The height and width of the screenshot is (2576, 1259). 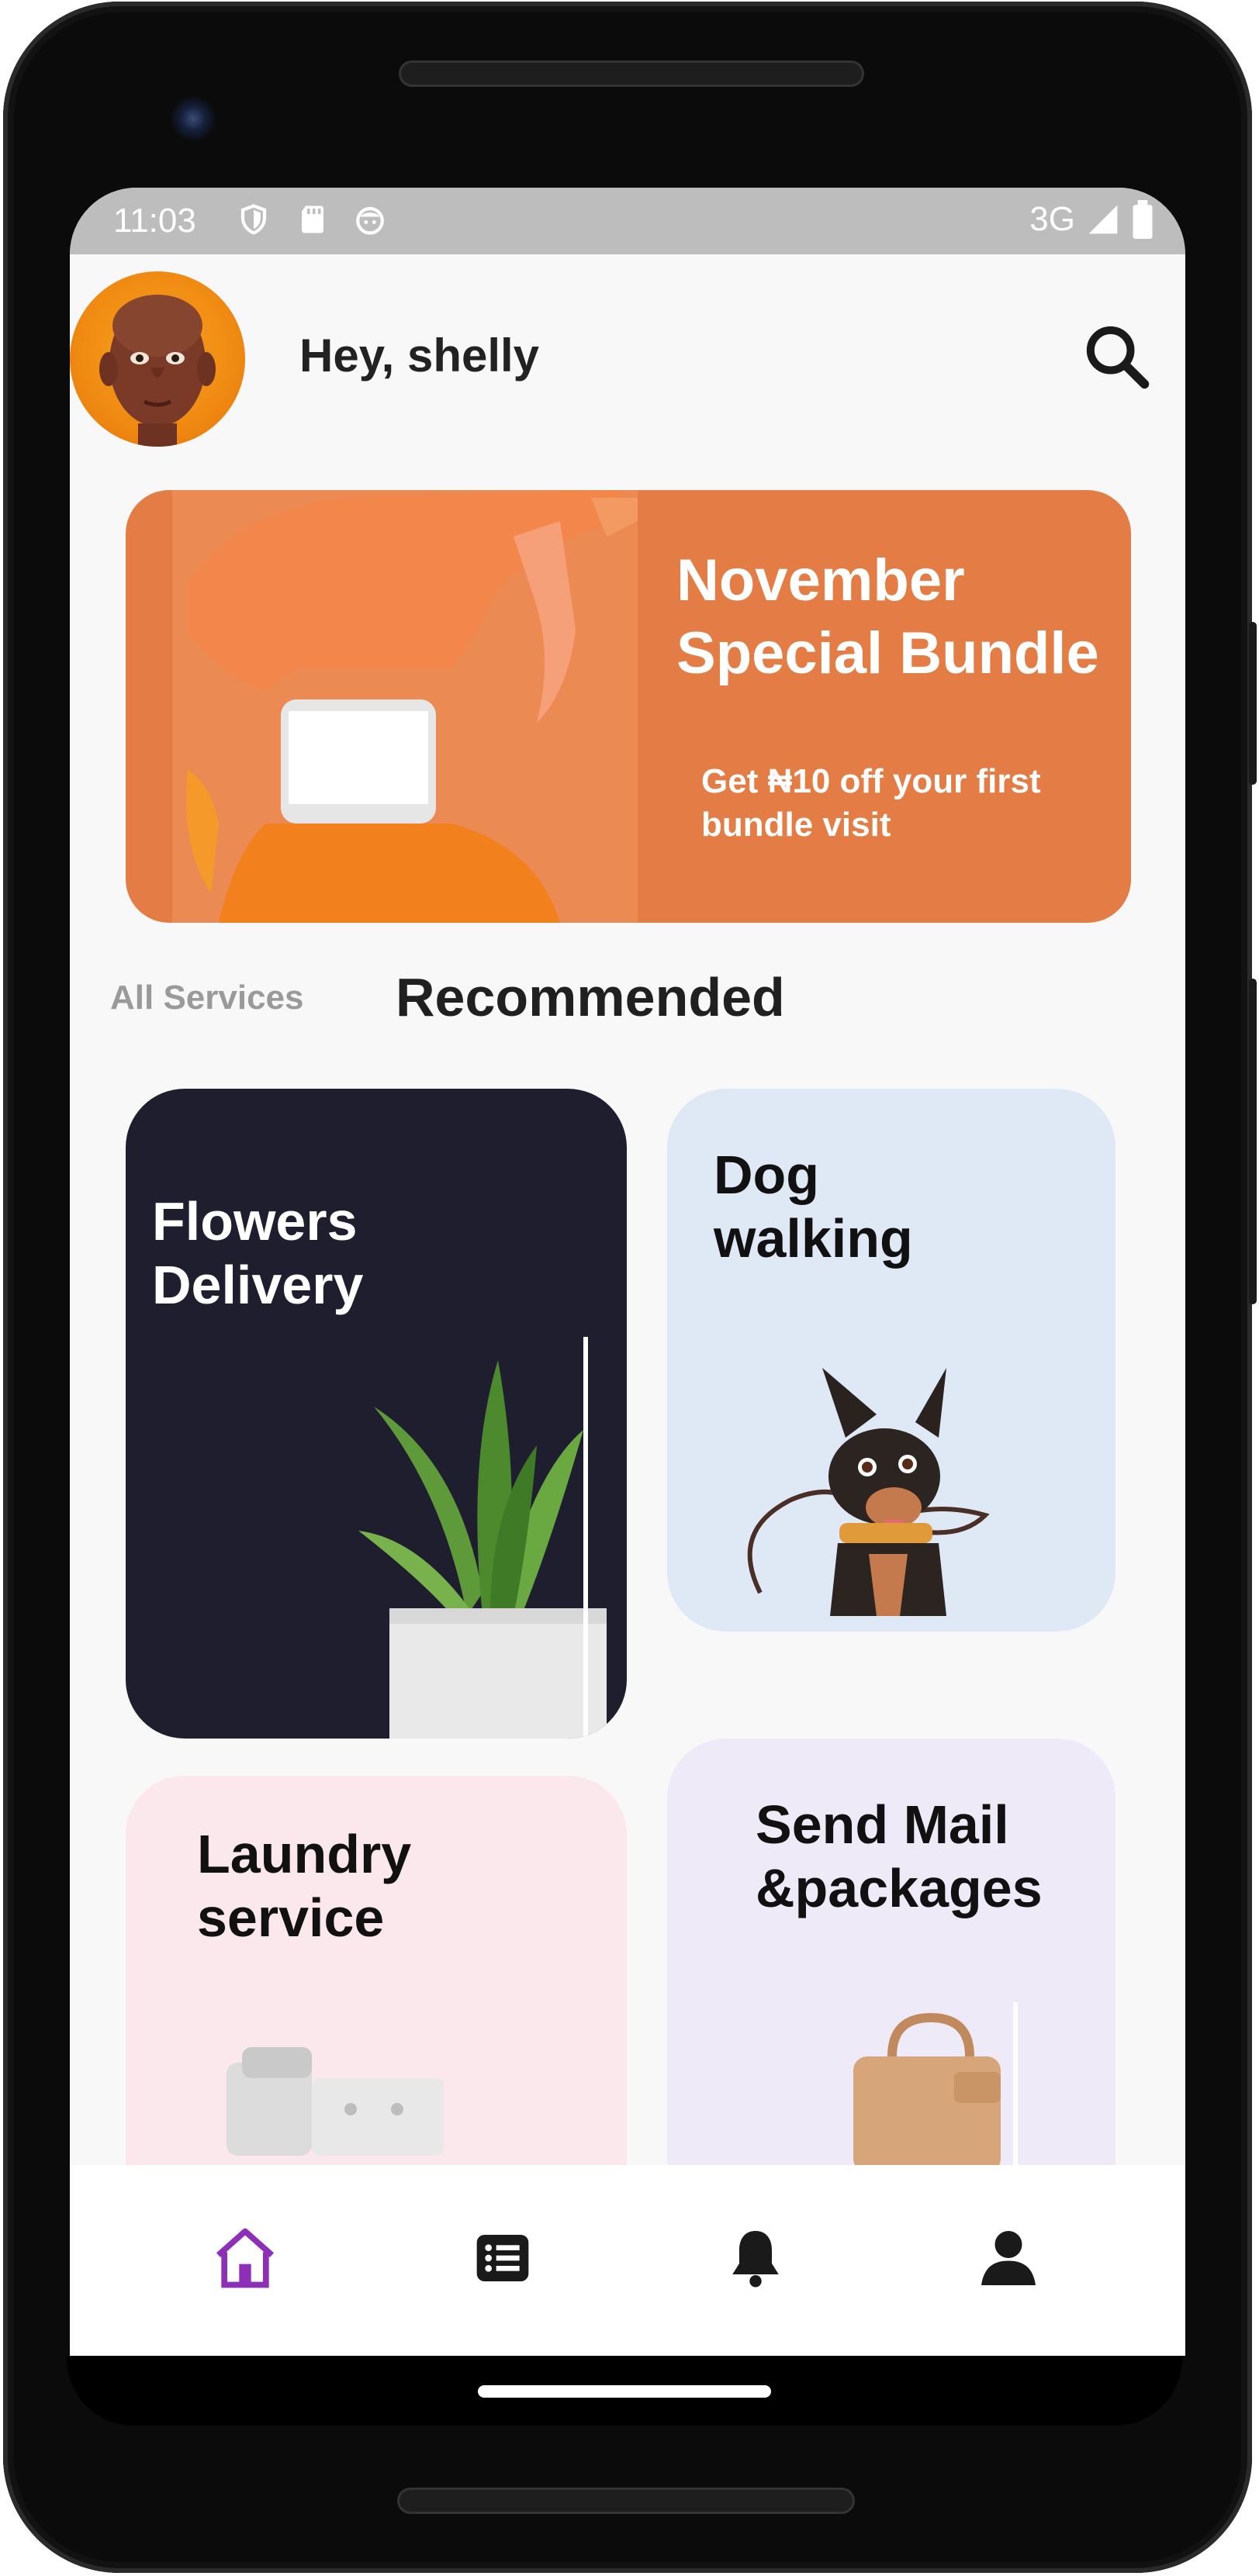 What do you see at coordinates (1052, 219) in the screenshot?
I see `network-label: 3G` at bounding box center [1052, 219].